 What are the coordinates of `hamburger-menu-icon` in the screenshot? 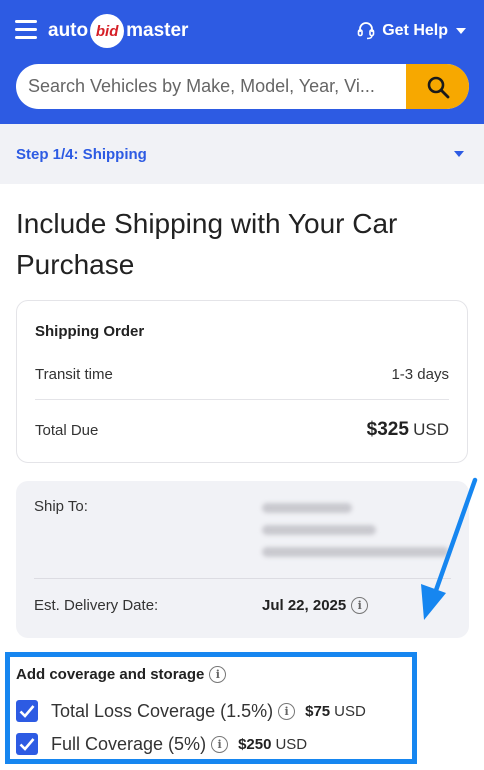 It's located at (26, 30).